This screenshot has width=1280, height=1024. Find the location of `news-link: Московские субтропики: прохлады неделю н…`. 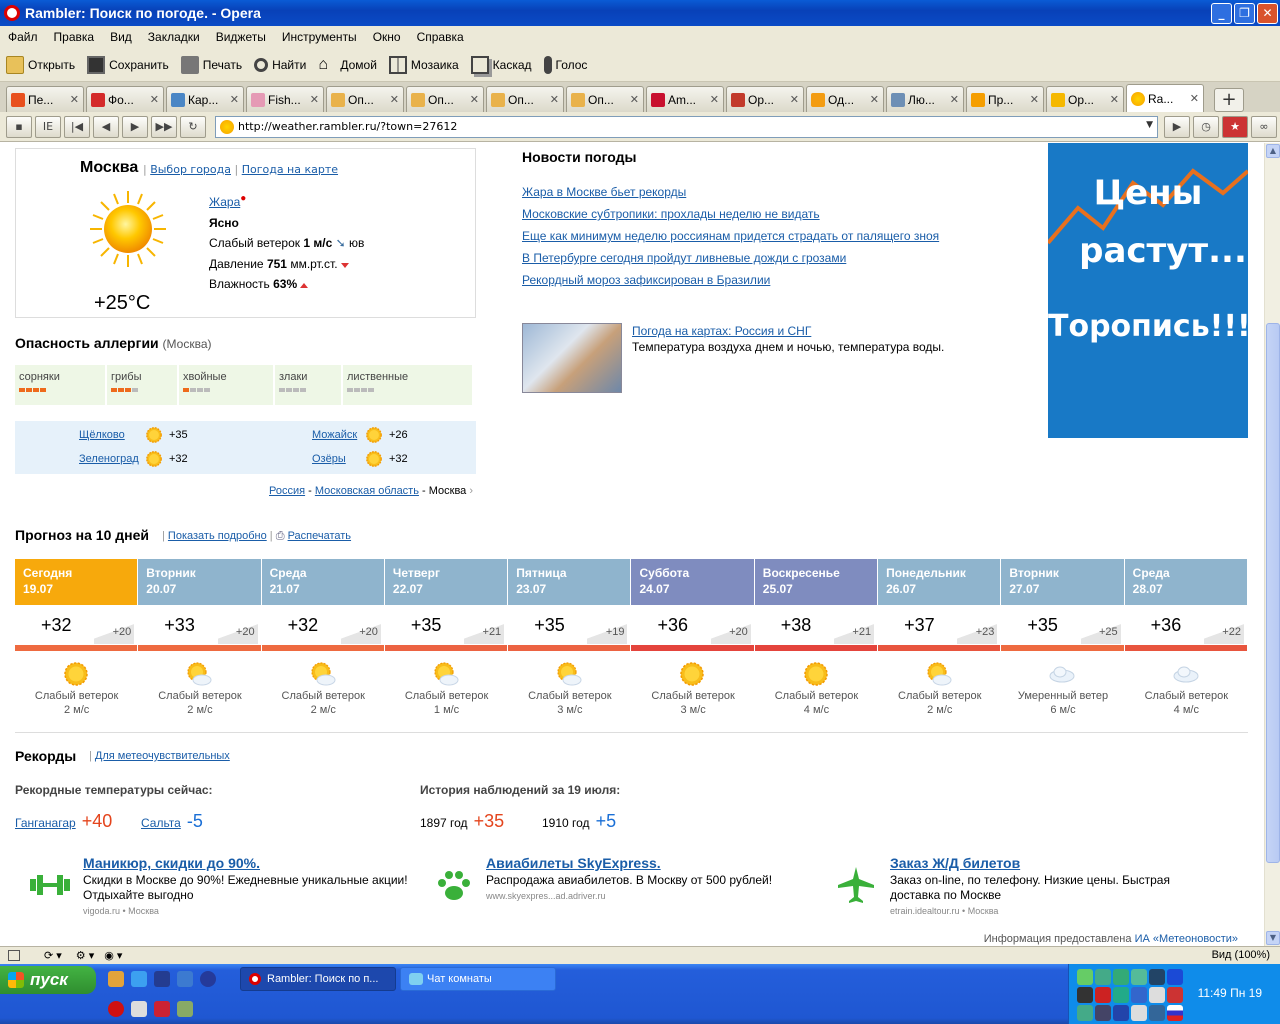

news-link: Московские субтропики: прохлады неделю н… is located at coordinates (730, 214).